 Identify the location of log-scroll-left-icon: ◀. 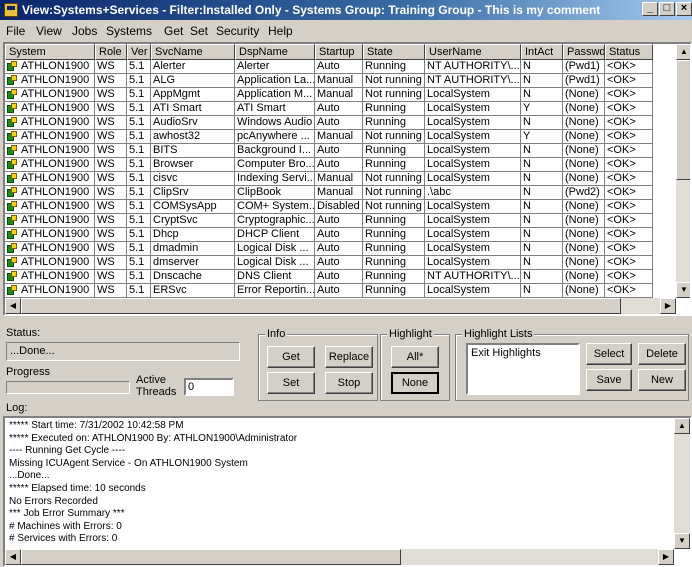
(13, 557).